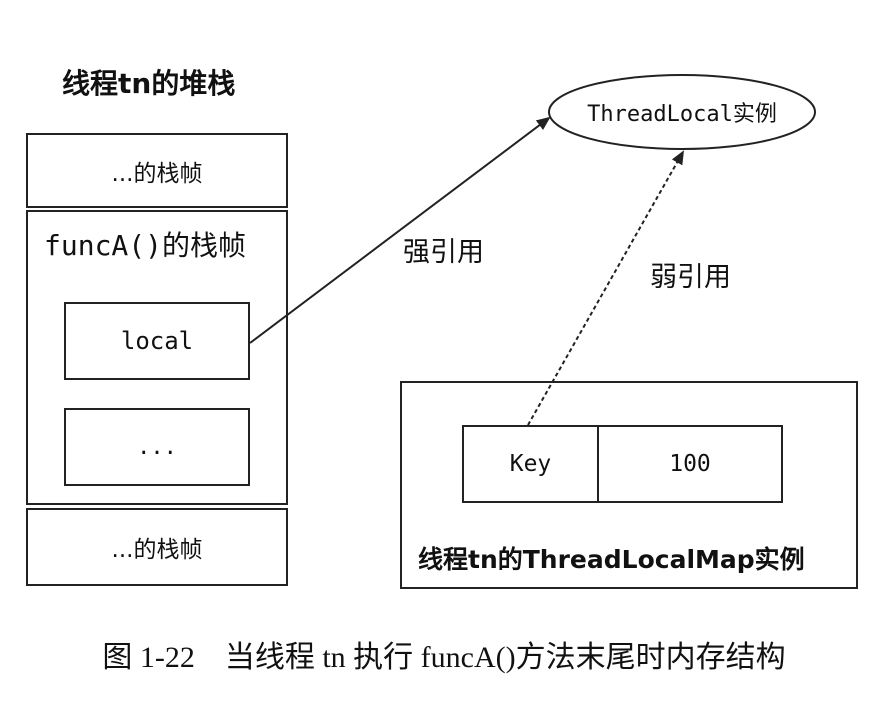  Describe the element at coordinates (690, 277) in the screenshot. I see `weak-reference-label: 弱引用` at that location.